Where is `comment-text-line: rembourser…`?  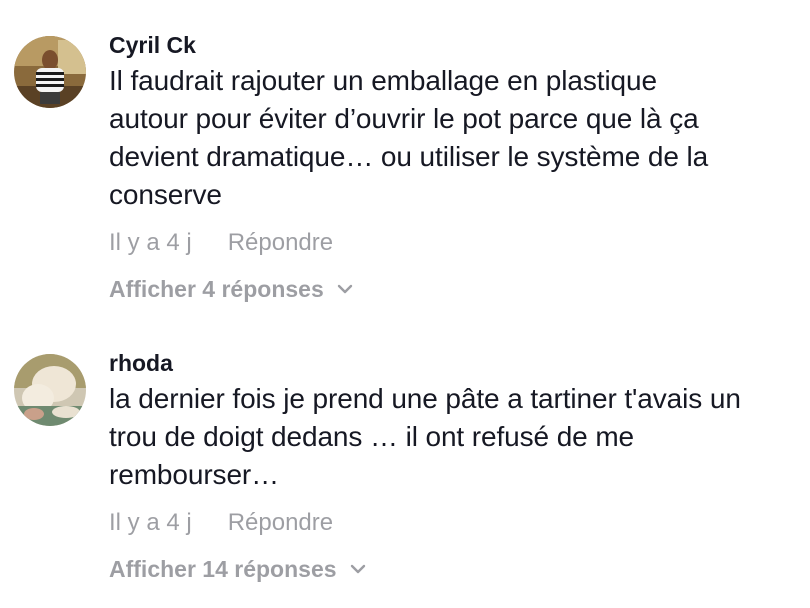
comment-text-line: rembourser… is located at coordinates (194, 474).